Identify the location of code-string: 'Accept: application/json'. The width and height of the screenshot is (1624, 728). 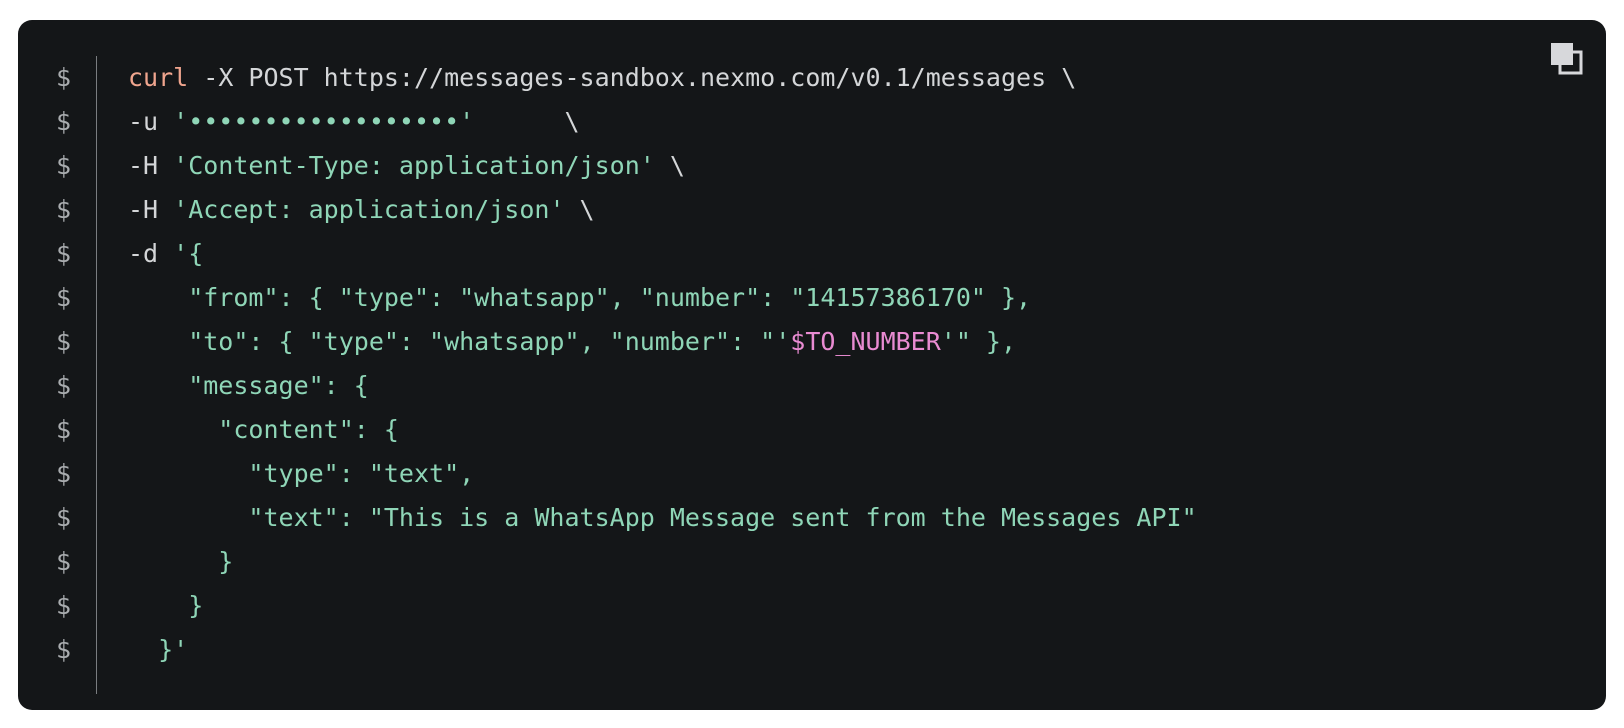
(369, 209).